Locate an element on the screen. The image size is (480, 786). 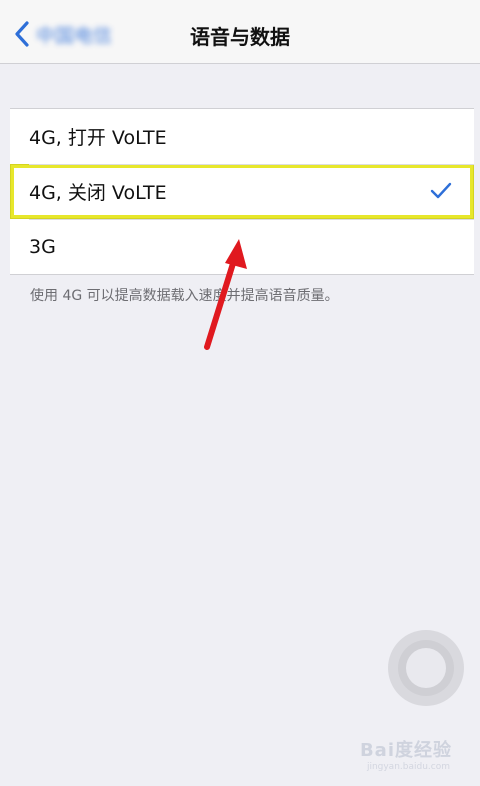
option-4g-volte-on: 4G, 打开 VoLTE is located at coordinates (242, 136).